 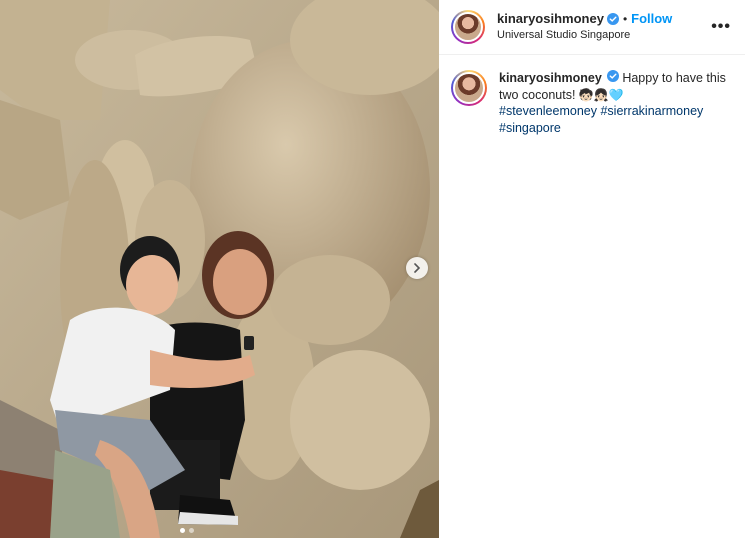 I want to click on next-slide-button, so click(x=417, y=268).